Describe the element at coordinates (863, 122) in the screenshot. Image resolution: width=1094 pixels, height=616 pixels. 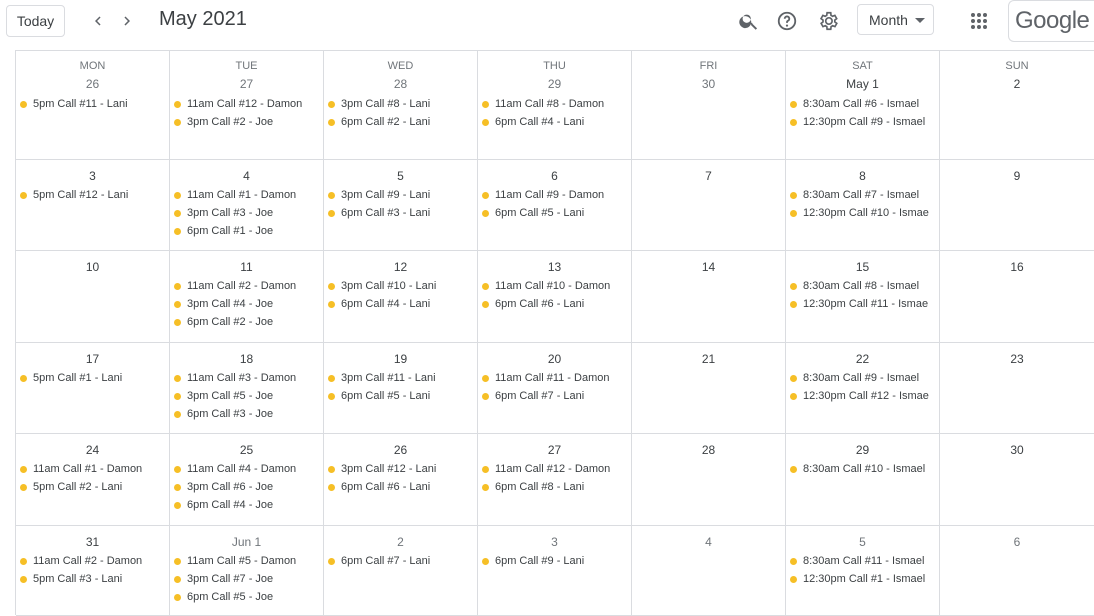
I see `event-chip: 12:30pm Call #9 - Ismael` at that location.